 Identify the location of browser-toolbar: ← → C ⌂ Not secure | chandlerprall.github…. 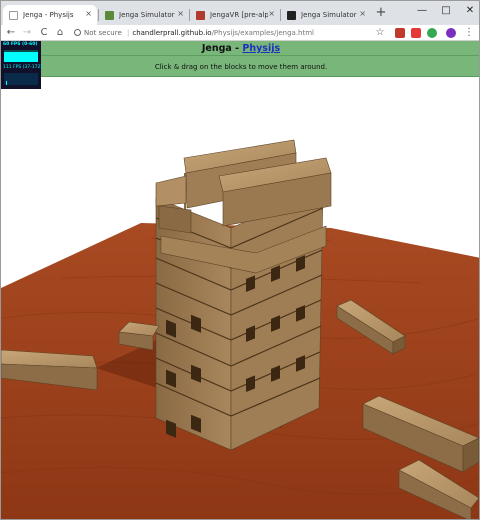
(240, 33).